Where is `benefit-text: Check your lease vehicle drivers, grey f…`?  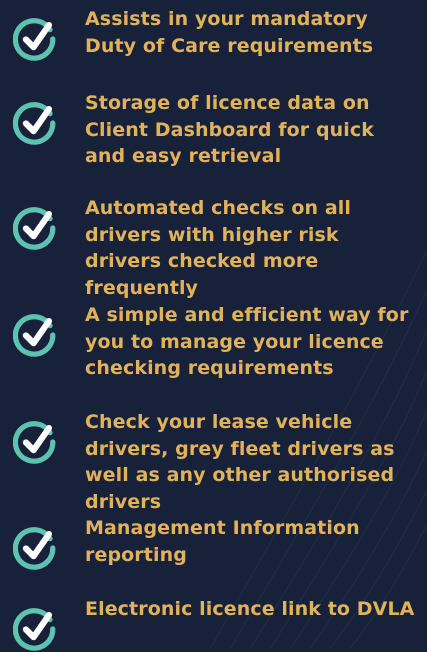 benefit-text: Check your lease vehicle drivers, grey f… is located at coordinates (240, 462).